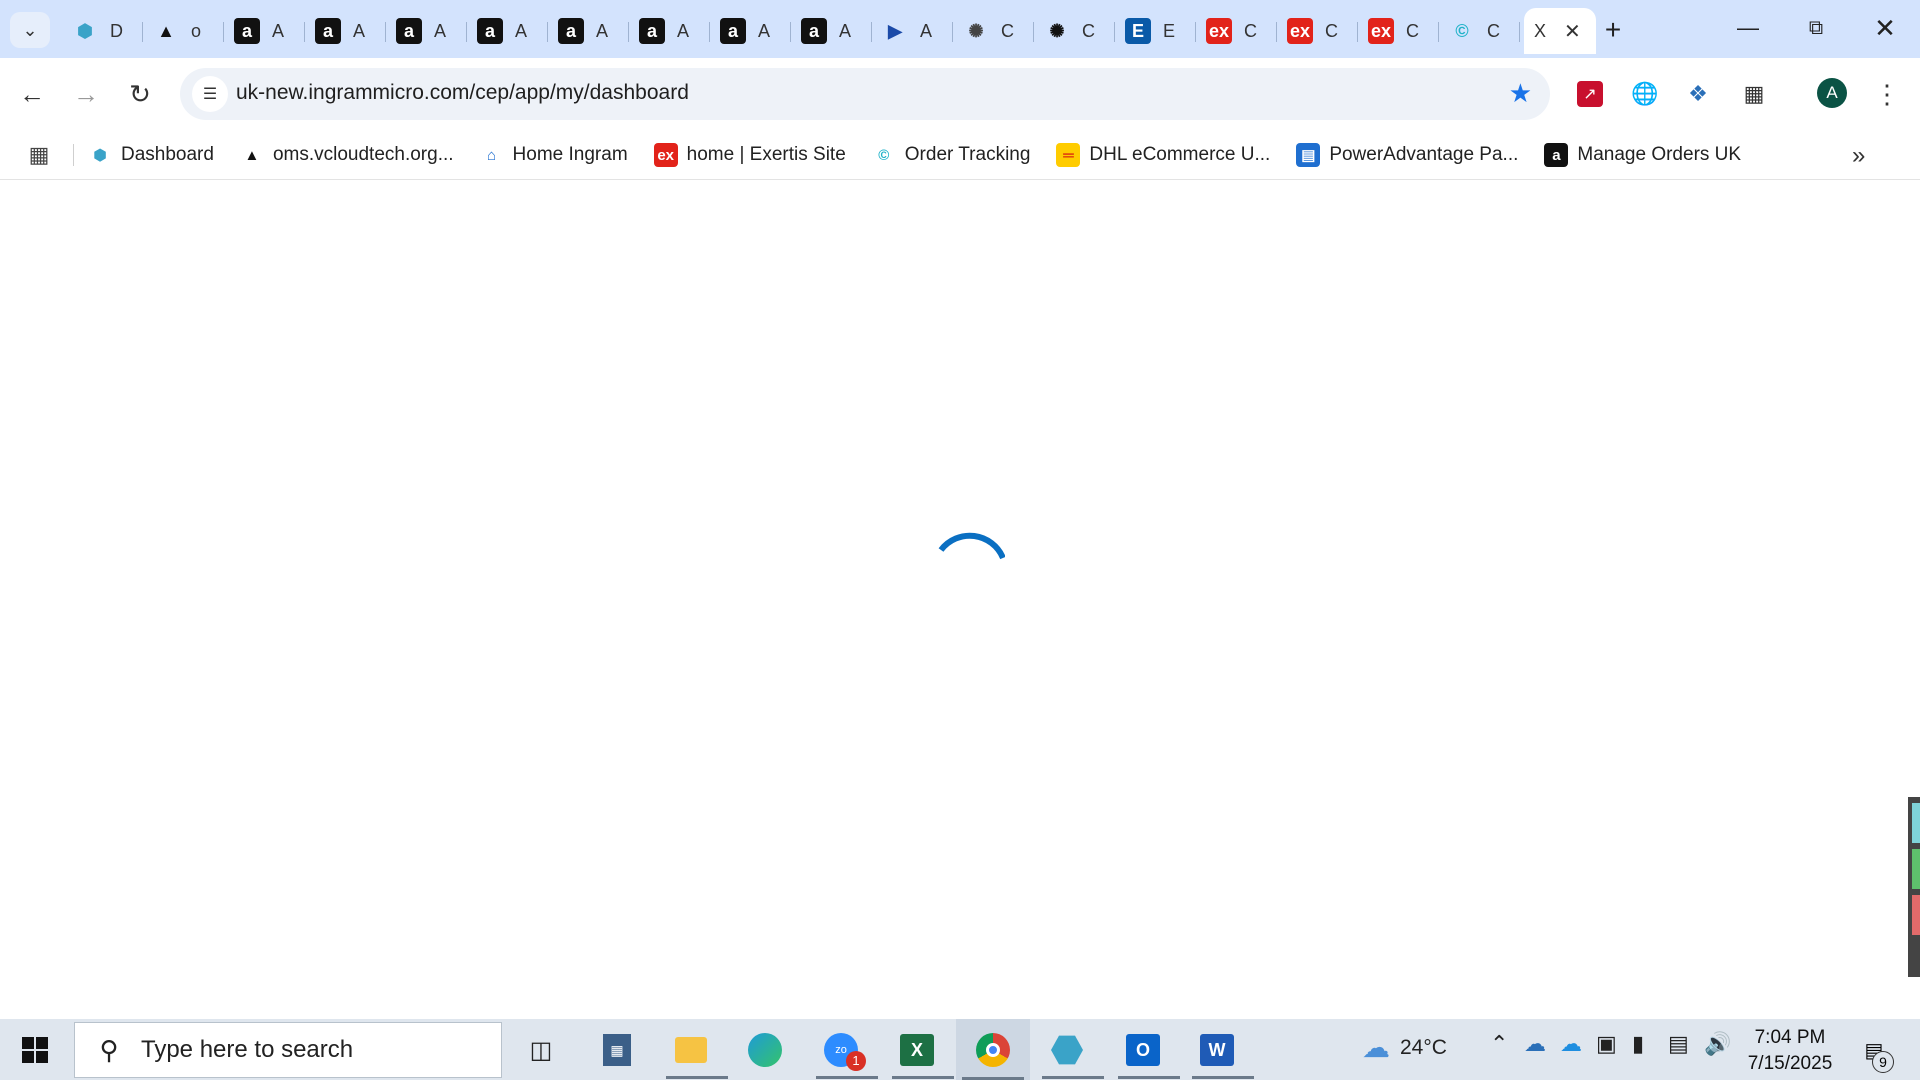 Image resolution: width=1920 pixels, height=1080 pixels. Describe the element at coordinates (1638, 1044) in the screenshot. I see `battery-icon: ▮` at that location.